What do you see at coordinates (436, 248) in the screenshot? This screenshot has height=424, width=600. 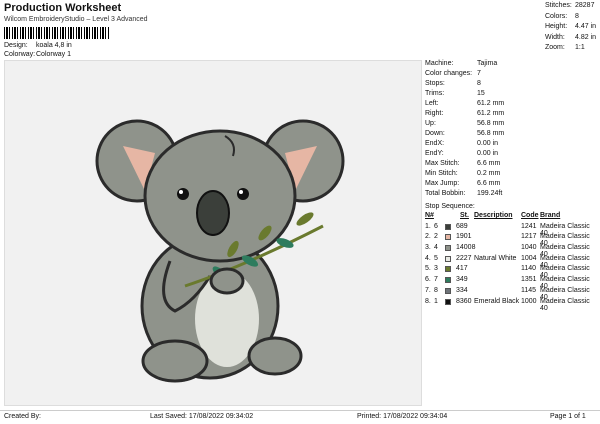 I see `cell-needle: 4` at bounding box center [436, 248].